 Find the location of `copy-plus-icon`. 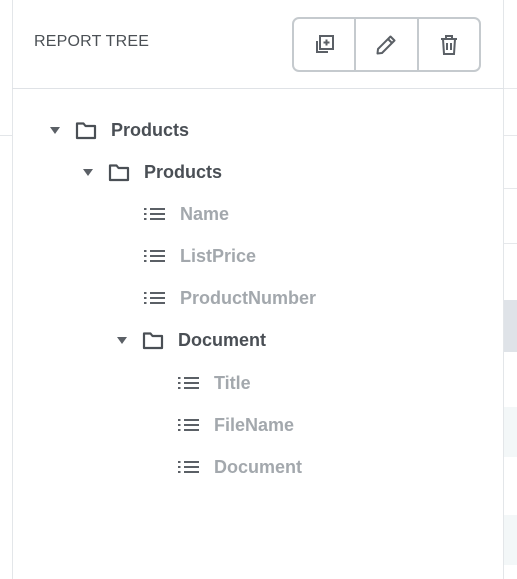

copy-plus-icon is located at coordinates (325, 43).